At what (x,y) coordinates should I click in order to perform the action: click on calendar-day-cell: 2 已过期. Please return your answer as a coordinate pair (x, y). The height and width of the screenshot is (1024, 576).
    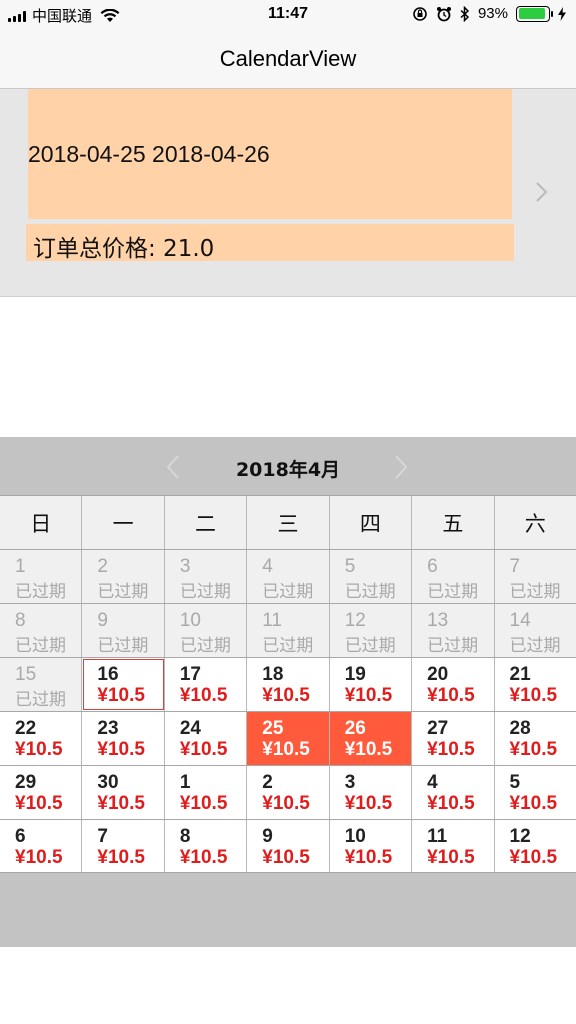
    Looking at the image, I should click on (123, 576).